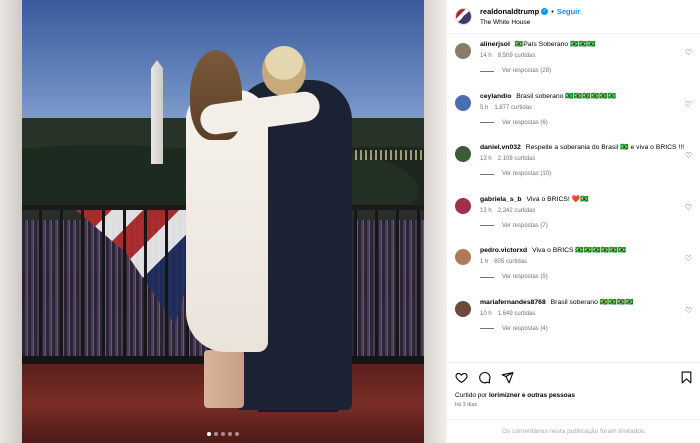  What do you see at coordinates (574, 405) in the screenshot?
I see `post-timestamp: há 3 dias` at bounding box center [574, 405].